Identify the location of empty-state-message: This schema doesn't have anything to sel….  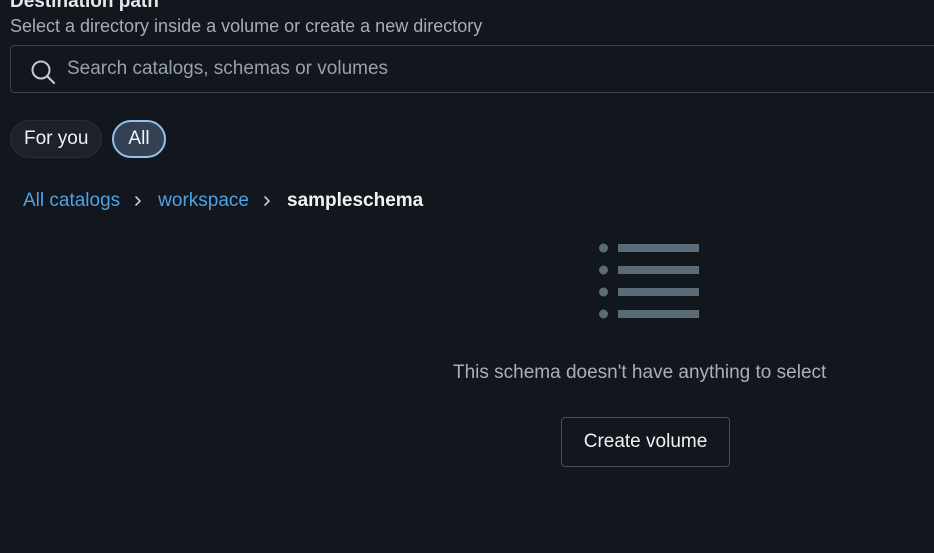
(640, 372).